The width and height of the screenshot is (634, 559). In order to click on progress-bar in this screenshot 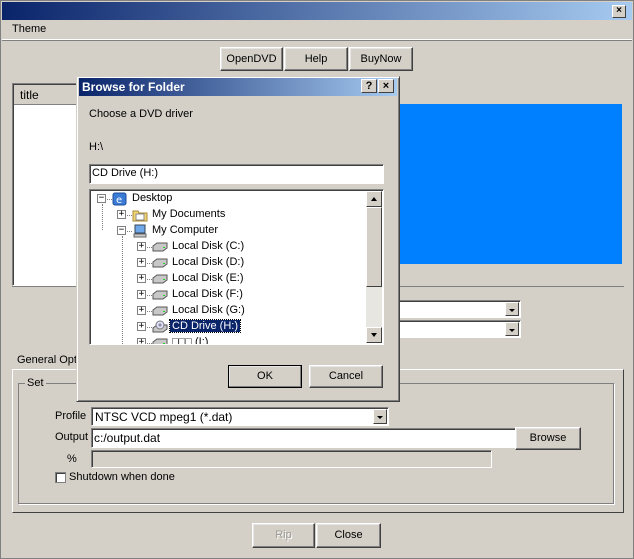, I will do `click(291, 459)`.